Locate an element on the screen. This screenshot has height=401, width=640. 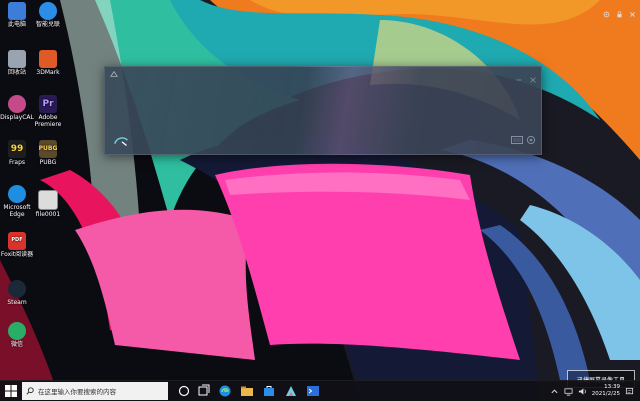
fraps-icon: 99 is located at coordinates (17, 149).